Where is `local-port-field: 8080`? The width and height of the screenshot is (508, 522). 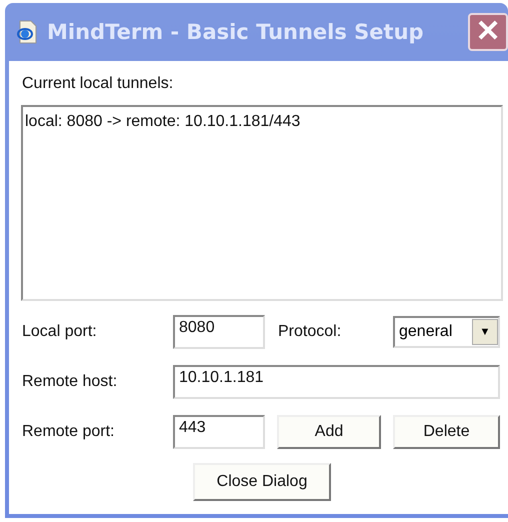 local-port-field: 8080 is located at coordinates (219, 332).